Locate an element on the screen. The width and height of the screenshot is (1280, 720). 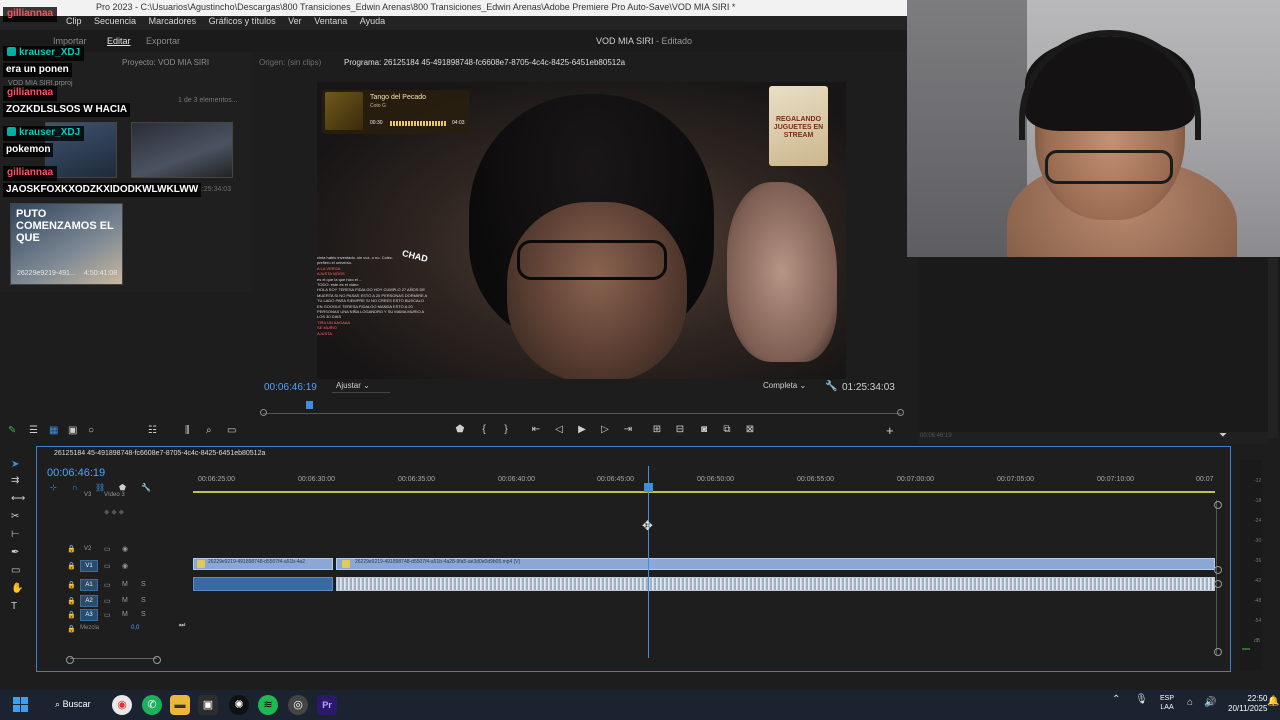
play-icon: ▶ is located at coordinates (582, 430).